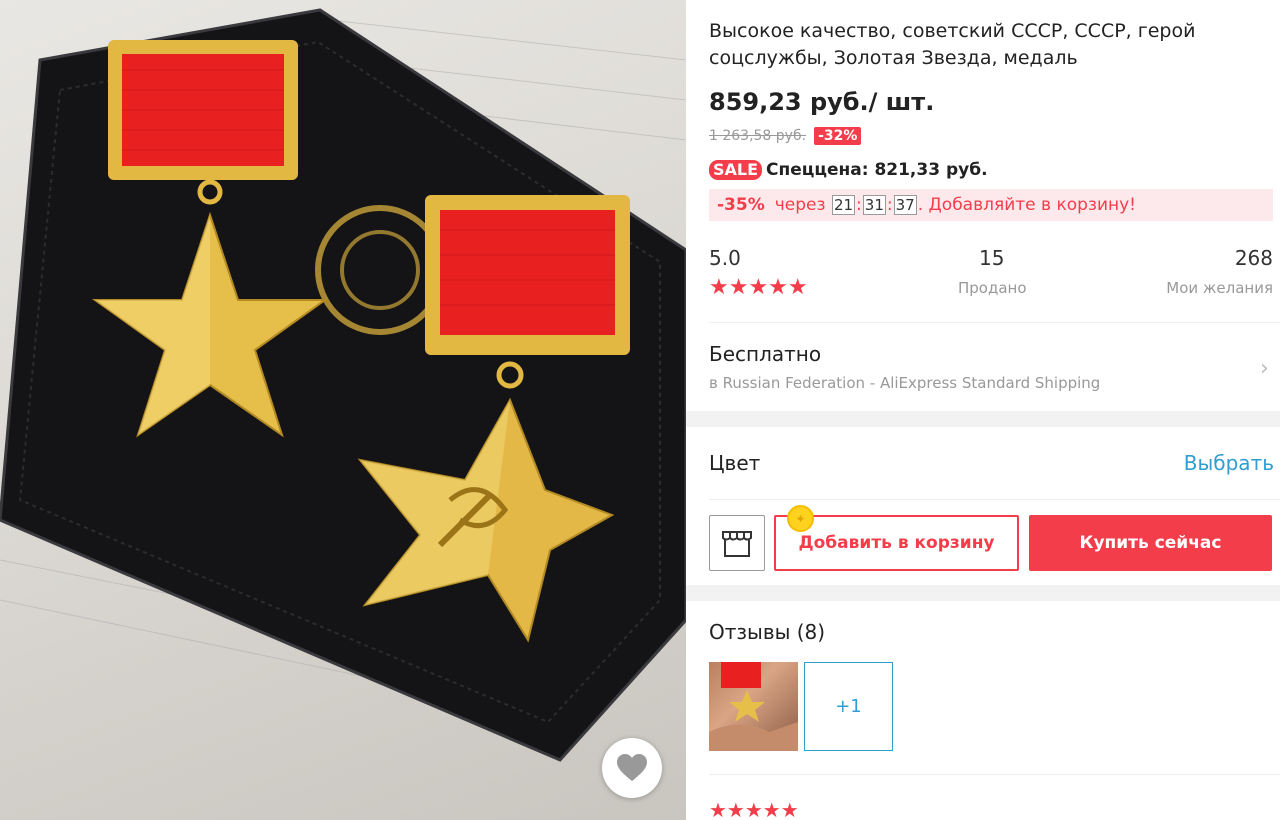 Image resolution: width=1280 pixels, height=820 pixels. I want to click on promo-percent: -35%, so click(741, 205).